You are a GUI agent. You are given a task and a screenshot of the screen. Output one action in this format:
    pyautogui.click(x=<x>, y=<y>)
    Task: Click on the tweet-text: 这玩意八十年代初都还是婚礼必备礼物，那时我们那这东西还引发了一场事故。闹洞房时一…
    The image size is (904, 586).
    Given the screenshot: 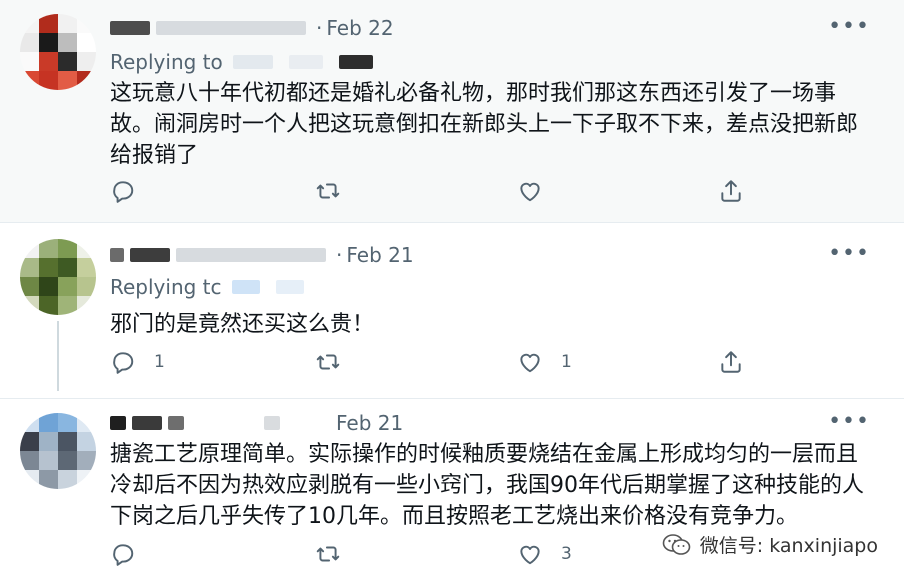 What is the action you would take?
    pyautogui.click(x=484, y=124)
    